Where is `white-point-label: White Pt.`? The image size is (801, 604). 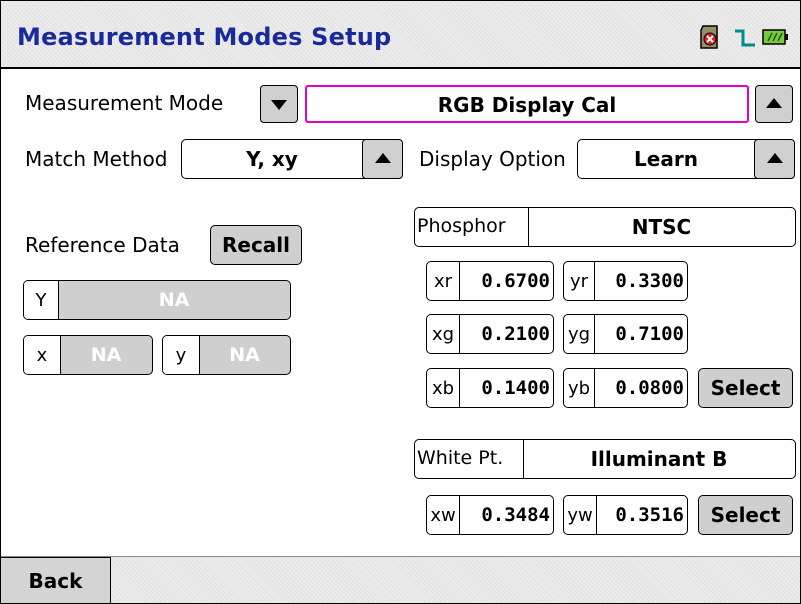 white-point-label: White Pt. is located at coordinates (460, 458).